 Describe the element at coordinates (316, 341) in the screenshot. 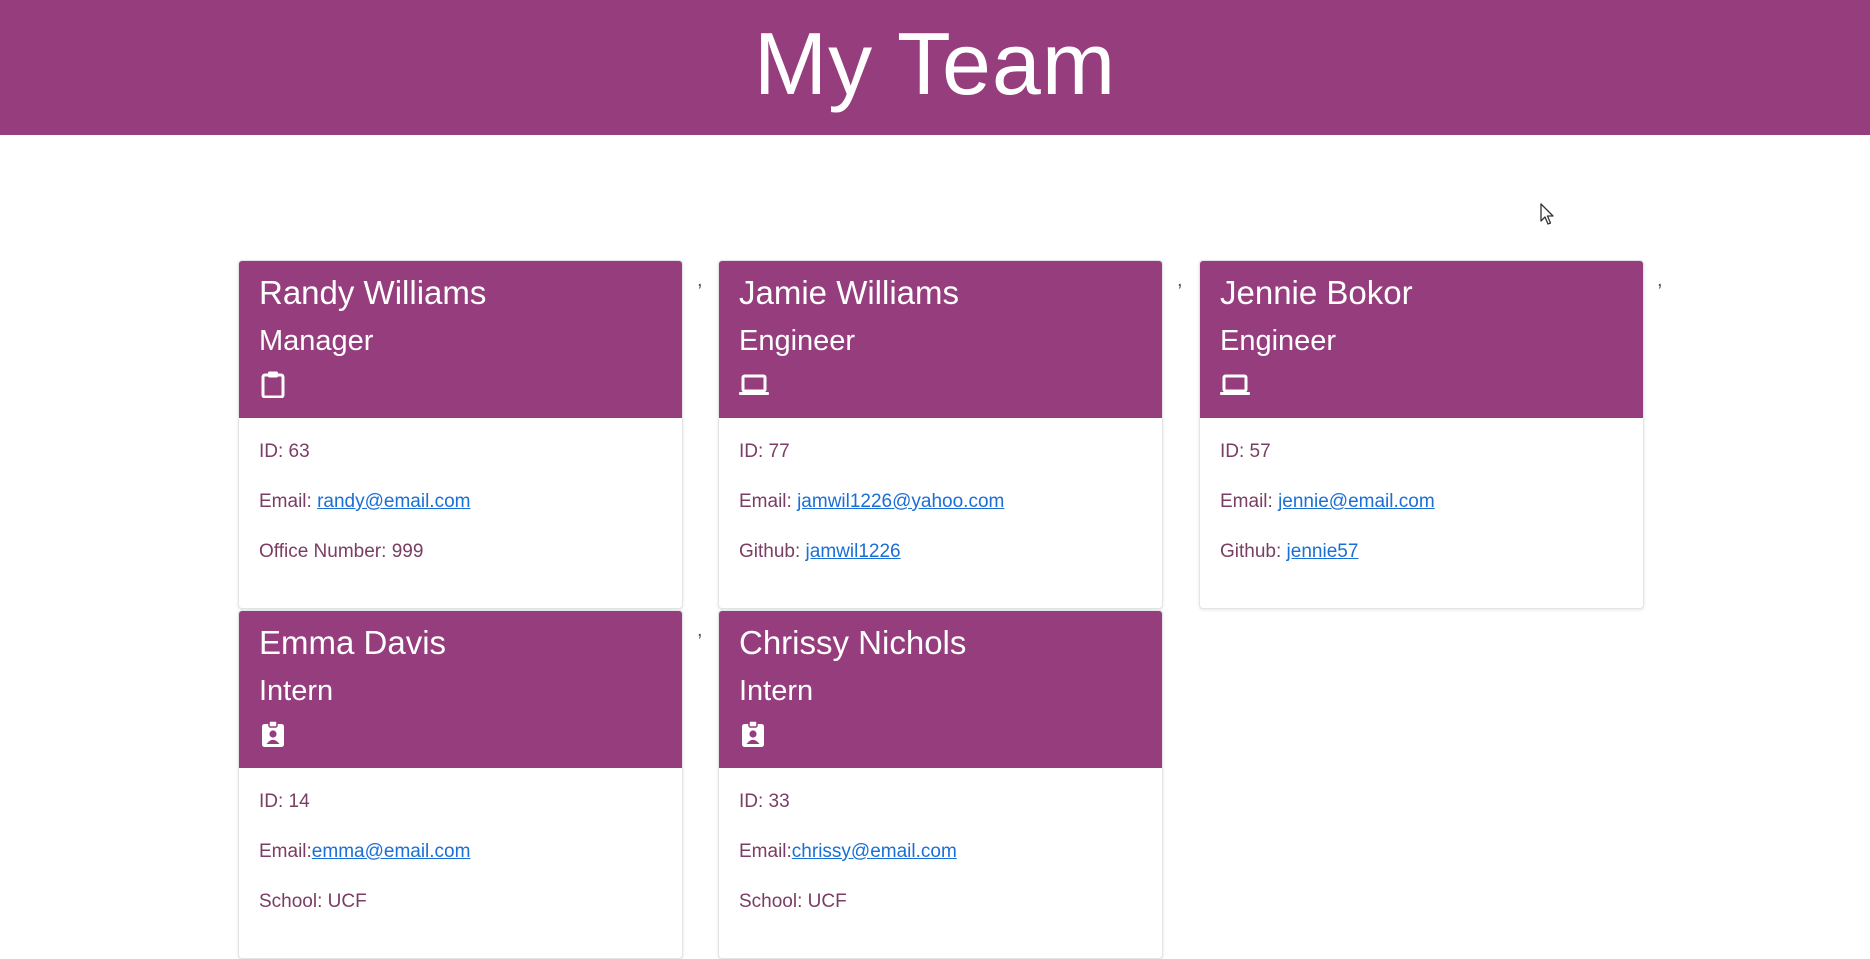

I see `employee-role: Manager` at that location.